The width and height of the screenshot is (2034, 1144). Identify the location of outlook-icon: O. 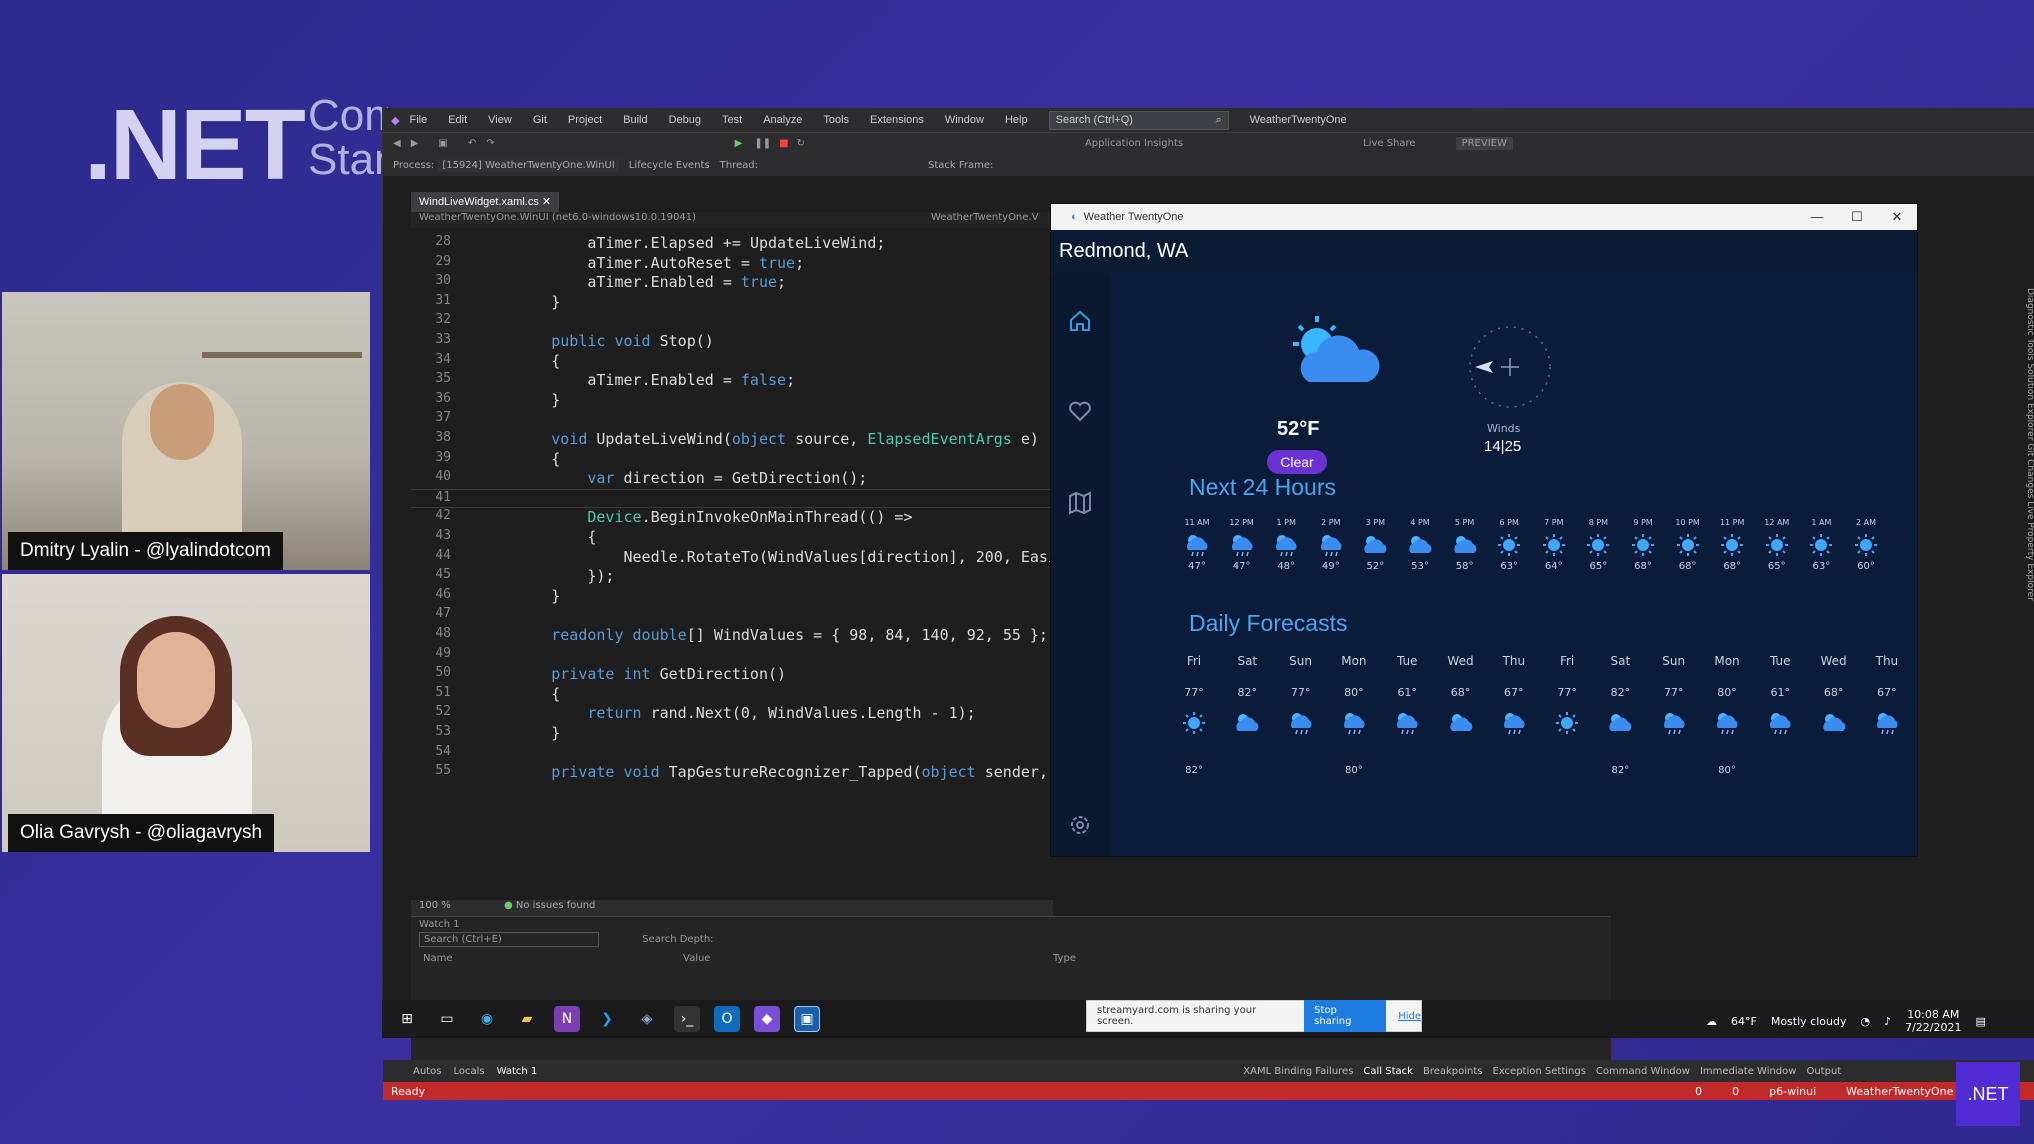
(727, 1019).